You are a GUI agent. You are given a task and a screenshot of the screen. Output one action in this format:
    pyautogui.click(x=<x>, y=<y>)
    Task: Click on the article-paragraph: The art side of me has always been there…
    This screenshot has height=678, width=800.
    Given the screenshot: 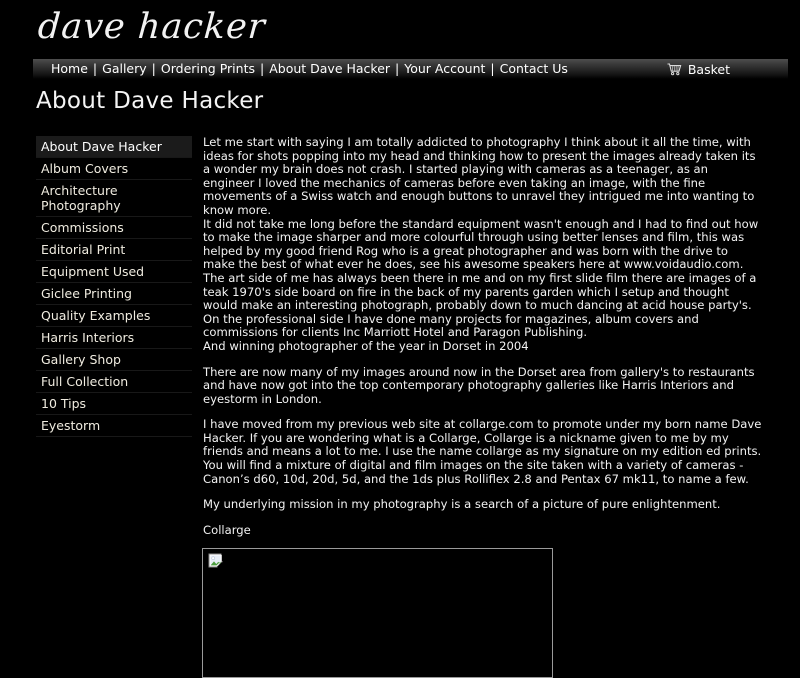 What is the action you would take?
    pyautogui.click(x=480, y=291)
    